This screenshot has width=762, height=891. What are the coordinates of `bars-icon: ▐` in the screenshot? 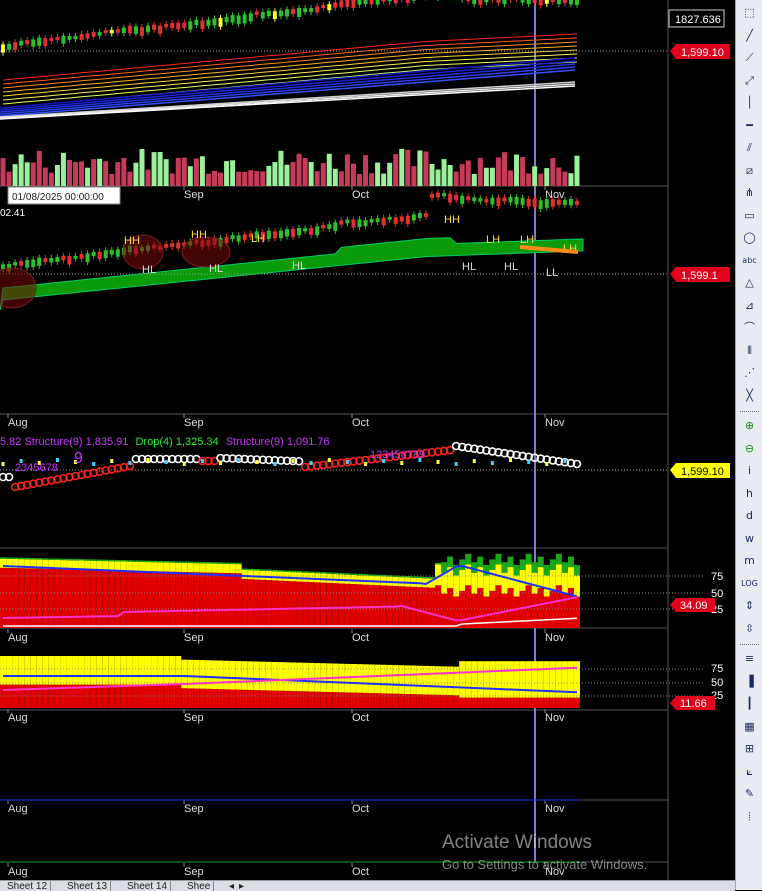 It's located at (749, 682).